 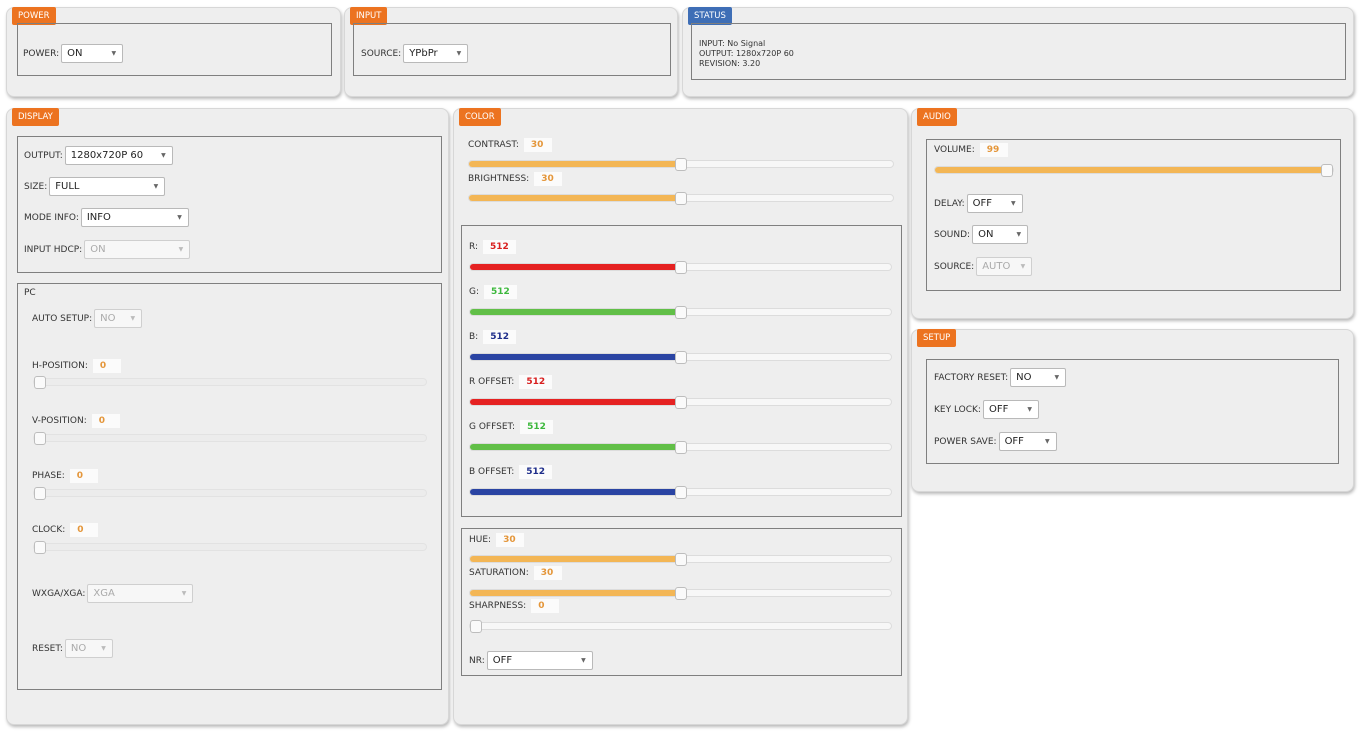 I want to click on hue-label: HUE:, so click(x=480, y=540).